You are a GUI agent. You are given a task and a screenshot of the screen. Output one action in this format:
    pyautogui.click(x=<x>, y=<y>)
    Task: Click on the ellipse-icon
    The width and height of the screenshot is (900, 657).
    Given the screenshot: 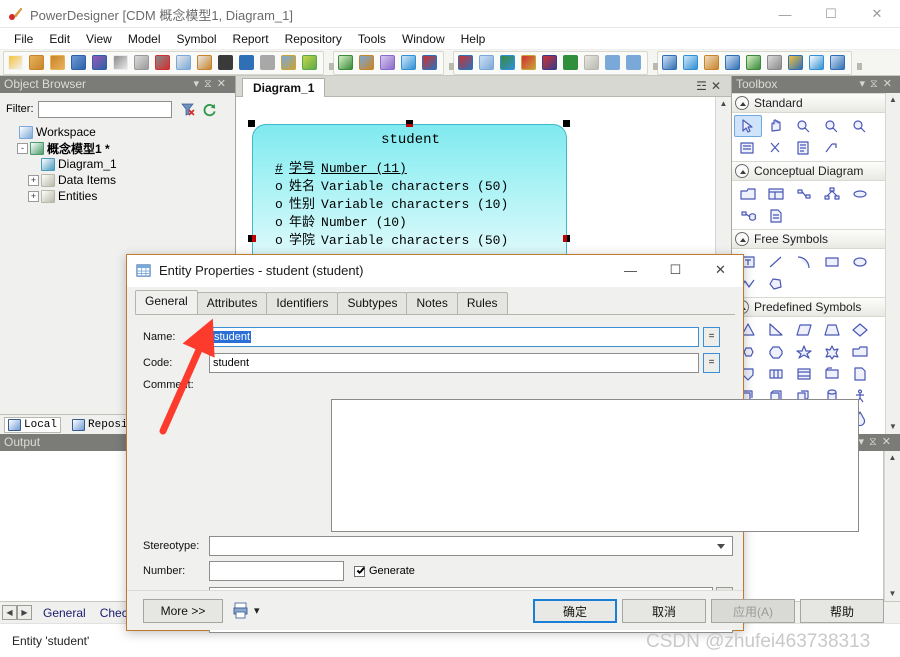 What is the action you would take?
    pyautogui.click(x=860, y=262)
    